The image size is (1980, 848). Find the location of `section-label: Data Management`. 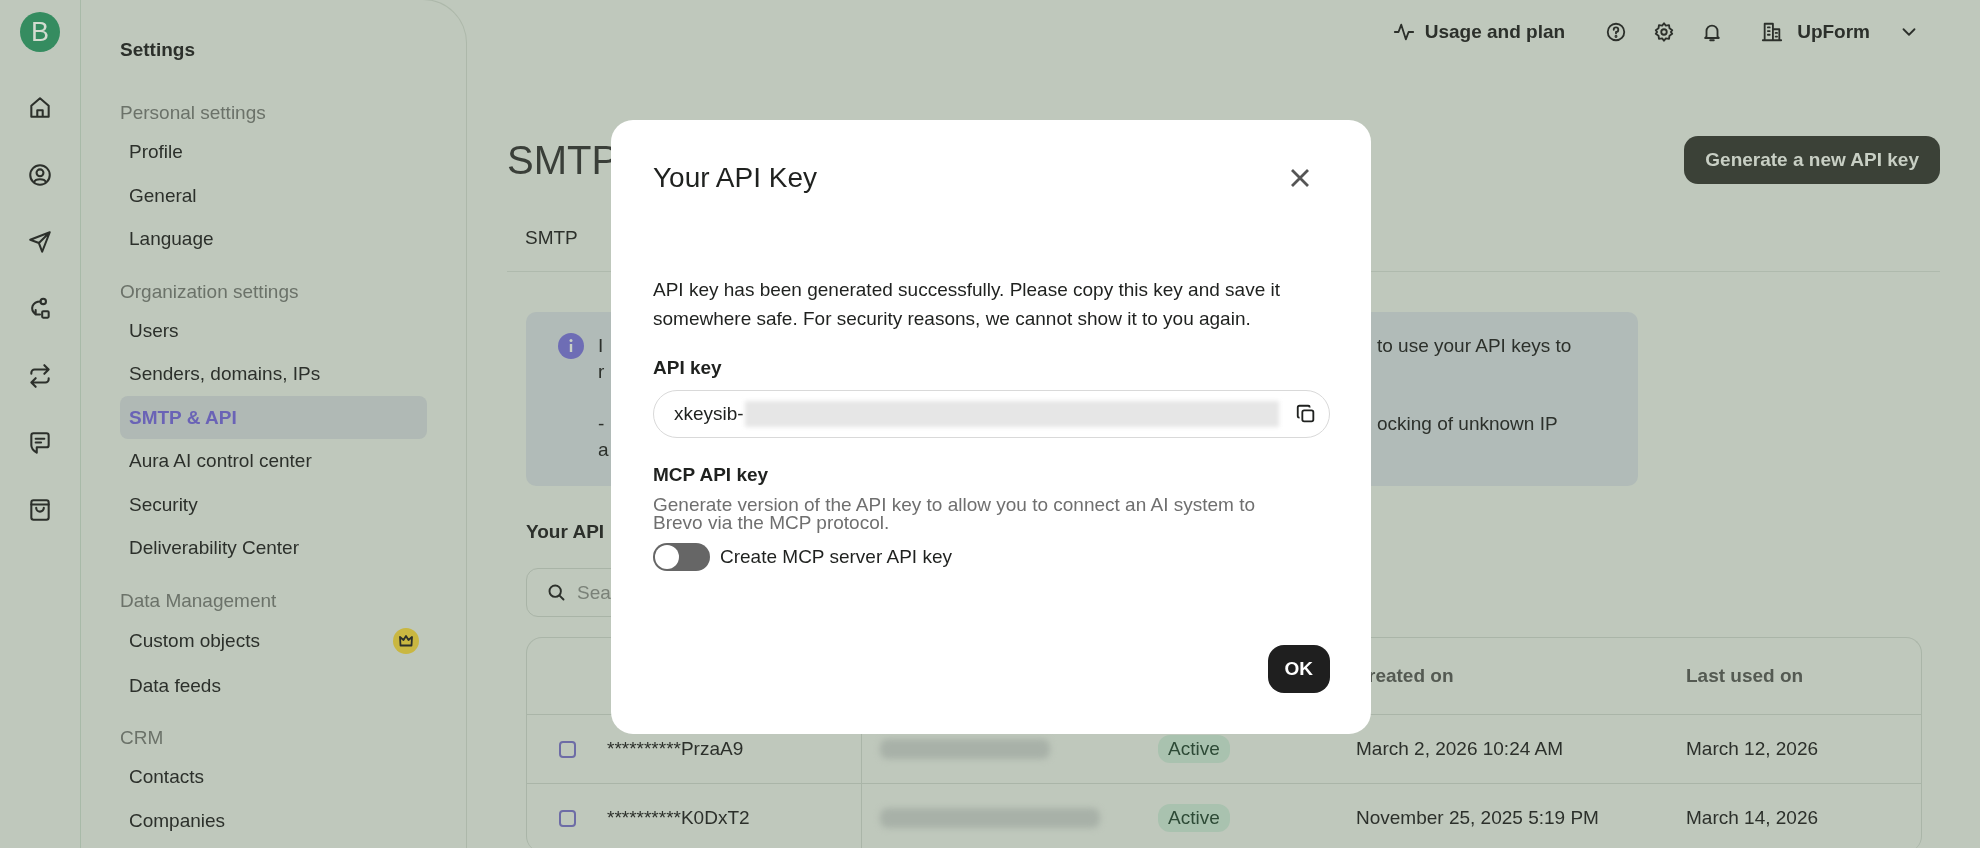

section-label: Data Management is located at coordinates (198, 600).